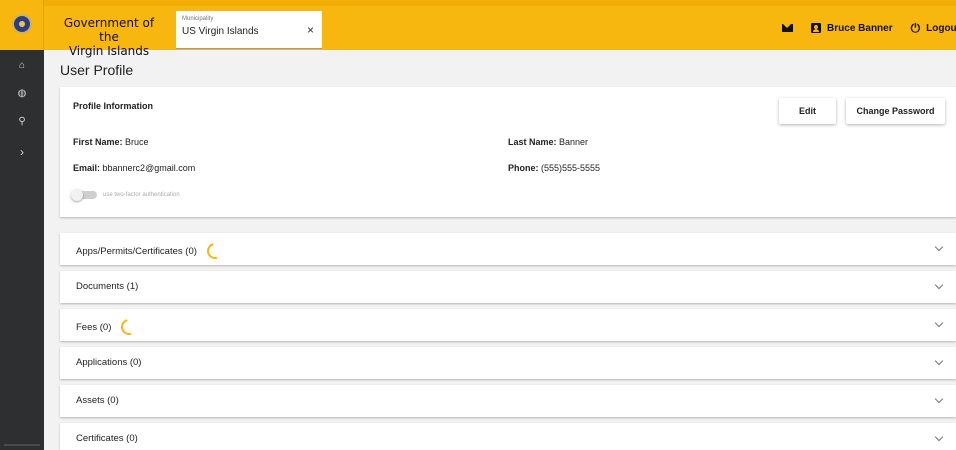 The image size is (956, 450). I want to click on two-factor-toggle: use two-factor authentication, so click(125, 195).